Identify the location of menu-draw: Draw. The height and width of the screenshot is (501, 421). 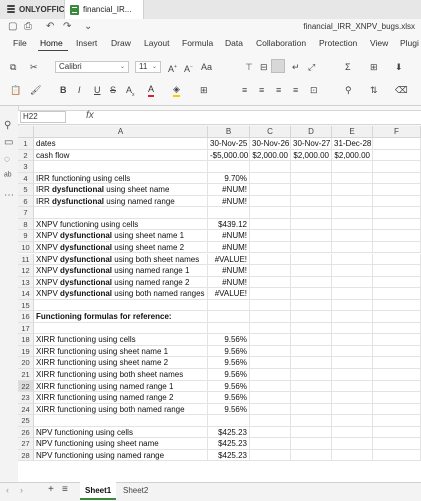
(121, 43).